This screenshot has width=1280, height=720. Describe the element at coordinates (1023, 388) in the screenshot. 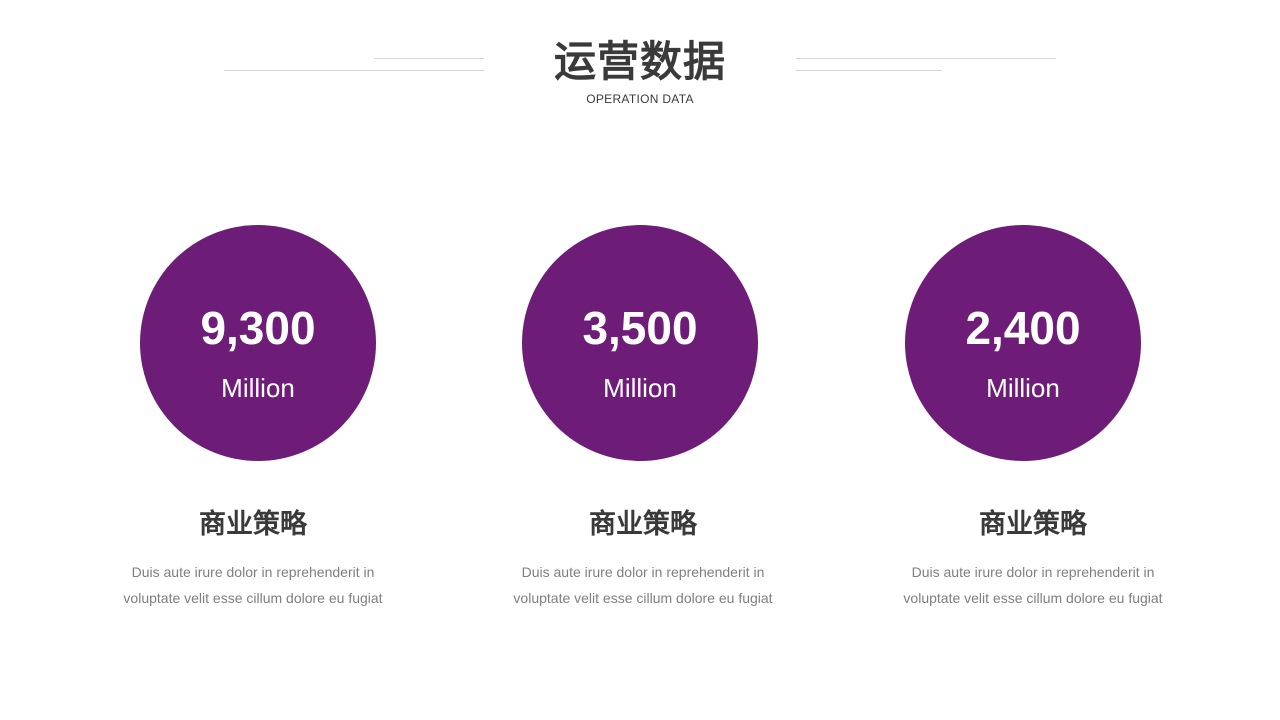

I see `stat-unit-3: Million` at that location.